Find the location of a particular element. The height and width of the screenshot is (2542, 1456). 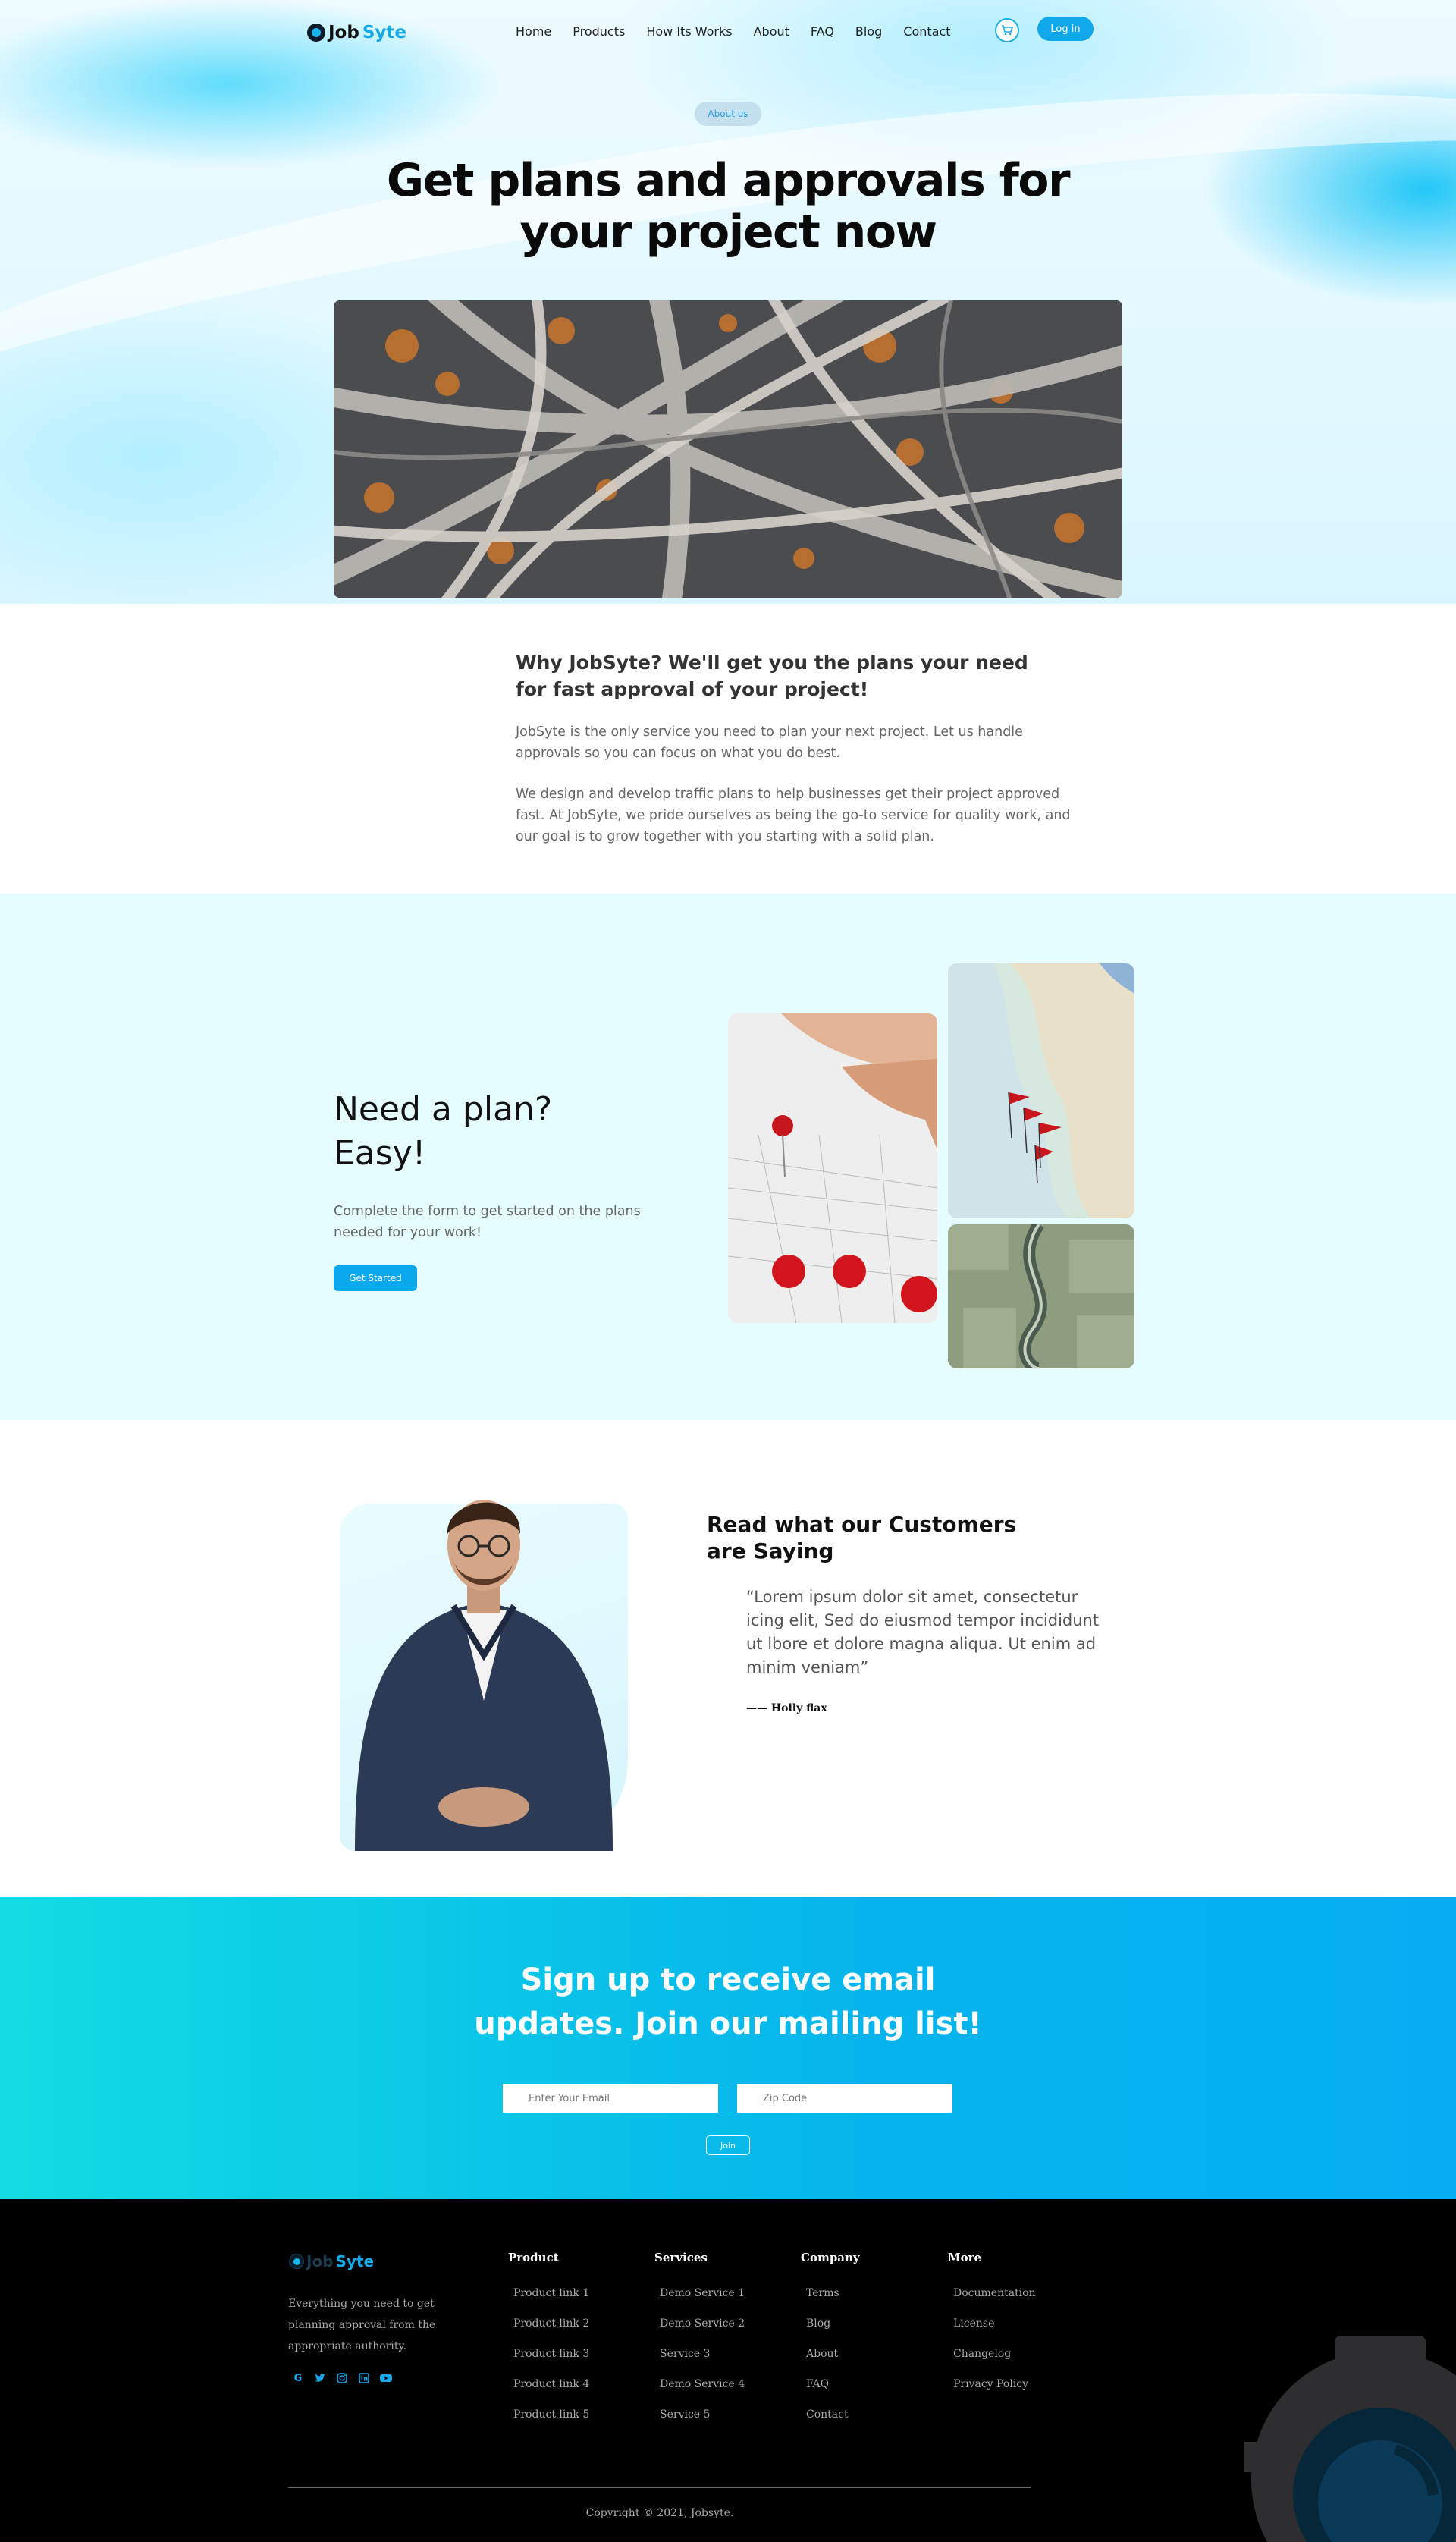

brand-logo: Job Syte is located at coordinates (356, 32).